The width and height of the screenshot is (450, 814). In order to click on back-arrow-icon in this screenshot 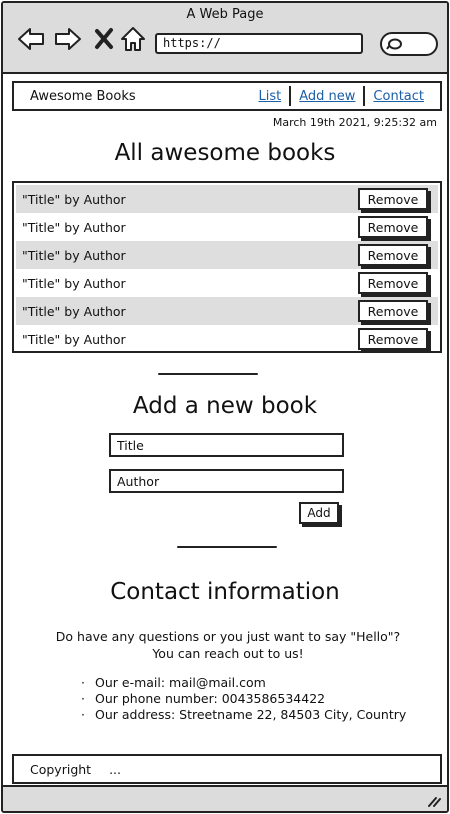, I will do `click(31, 39)`.